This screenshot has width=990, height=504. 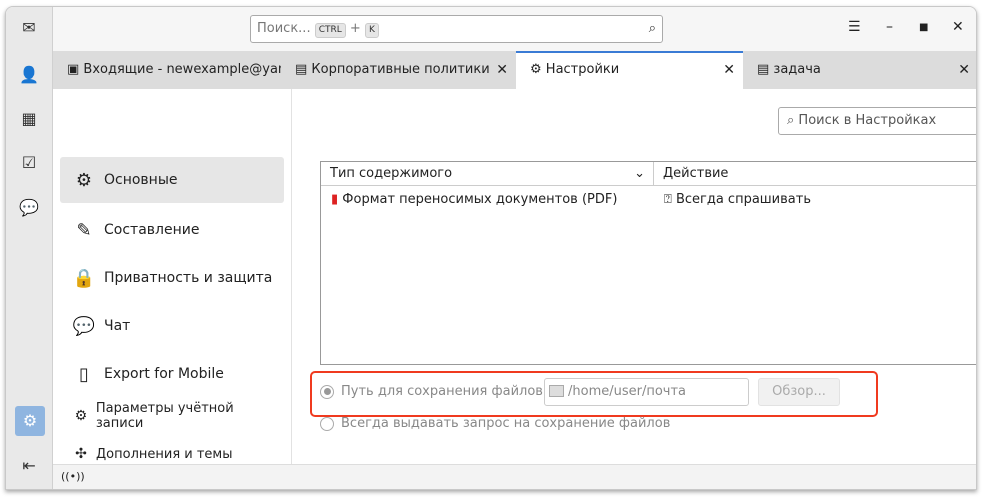 I want to click on tab-task: ▤ задача ✕, so click(x=859, y=70).